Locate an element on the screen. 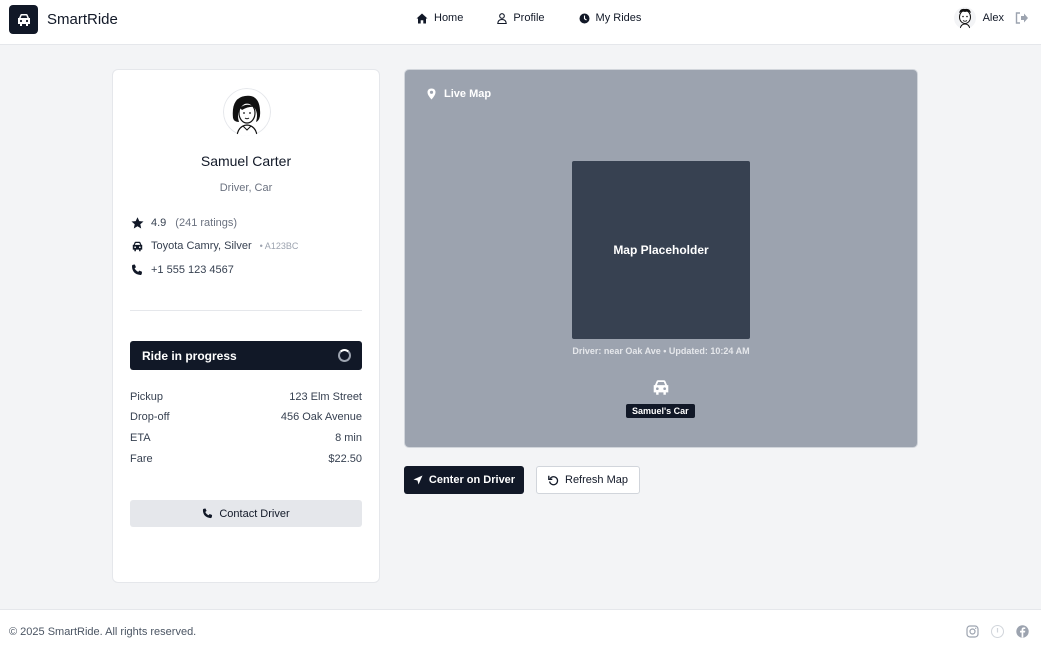 The height and width of the screenshot is (650, 1041). map-title: Live Map is located at coordinates (459, 94).